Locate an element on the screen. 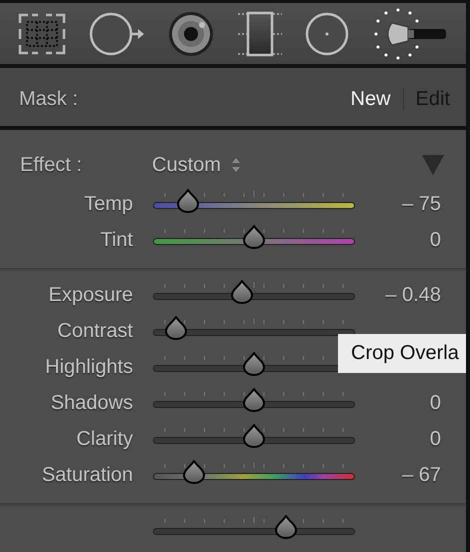 The height and width of the screenshot is (552, 470). slider-label: Tint is located at coordinates (116, 239).